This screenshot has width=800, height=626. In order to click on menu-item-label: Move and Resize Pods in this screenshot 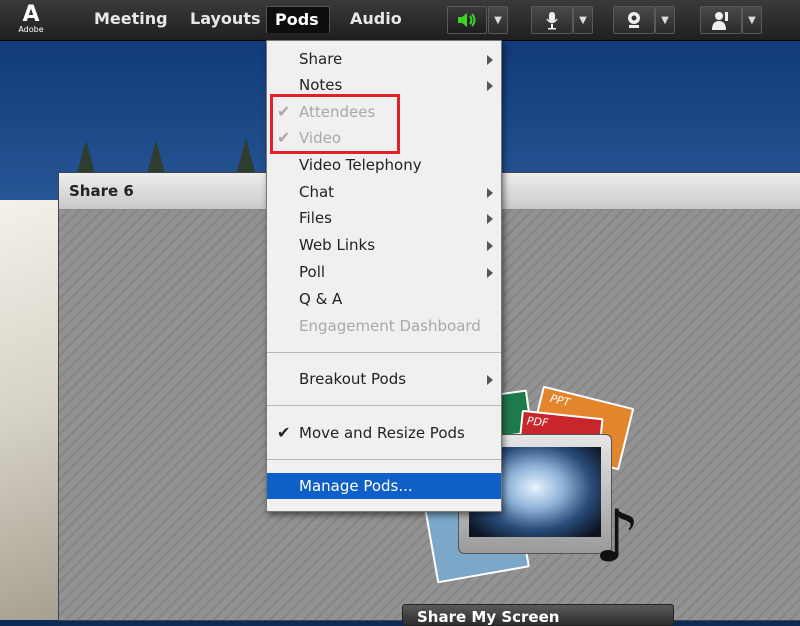, I will do `click(382, 433)`.